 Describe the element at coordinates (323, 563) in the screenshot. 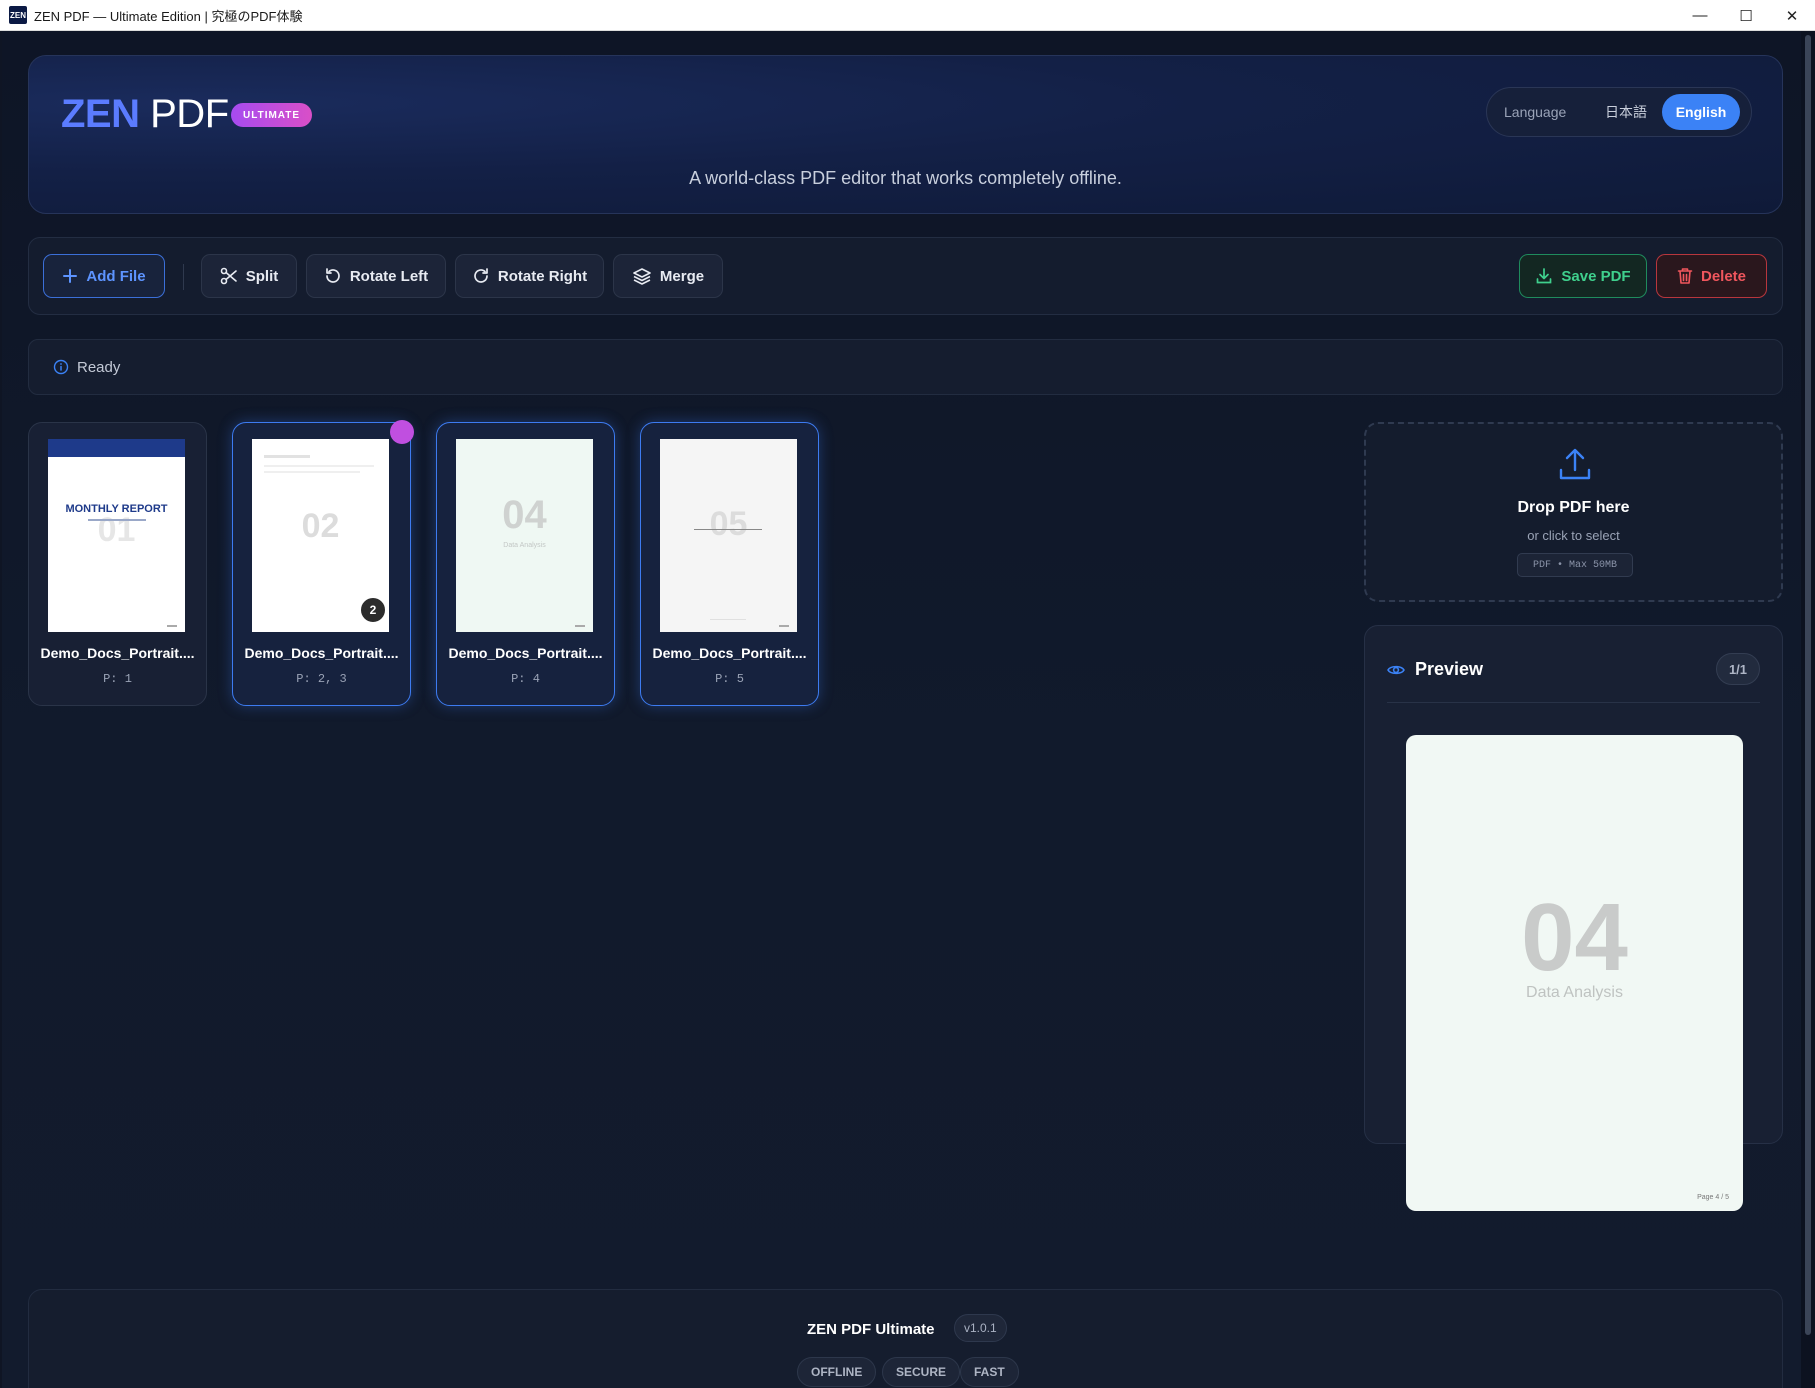

I see `page-card: 02 2 Demo_Docs_Portrait.... P: 2, 3` at that location.